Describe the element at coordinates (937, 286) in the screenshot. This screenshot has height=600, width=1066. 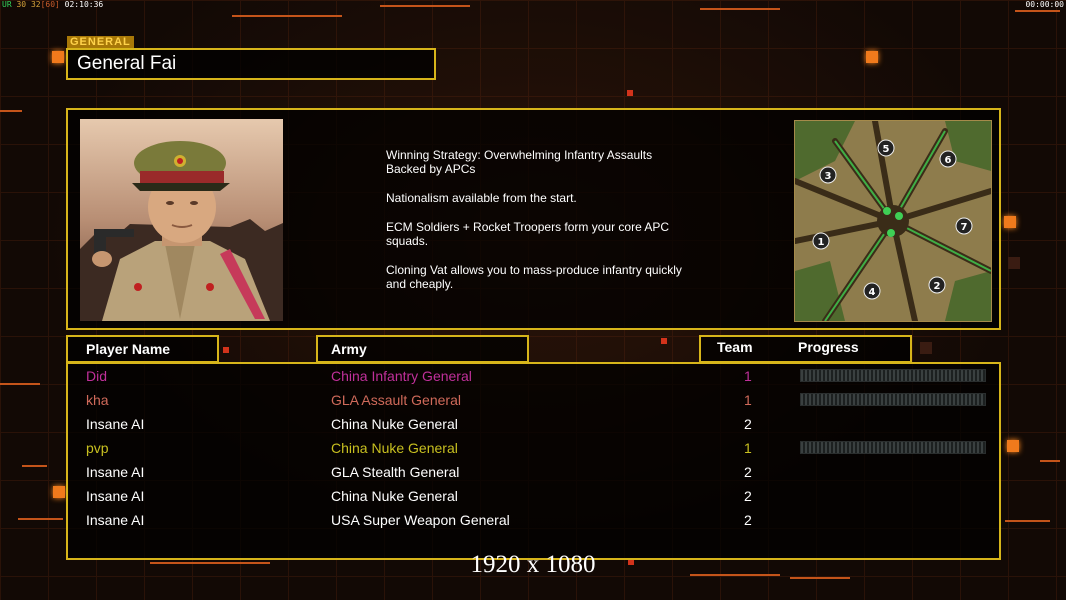
I see `start-position-2: 2` at that location.